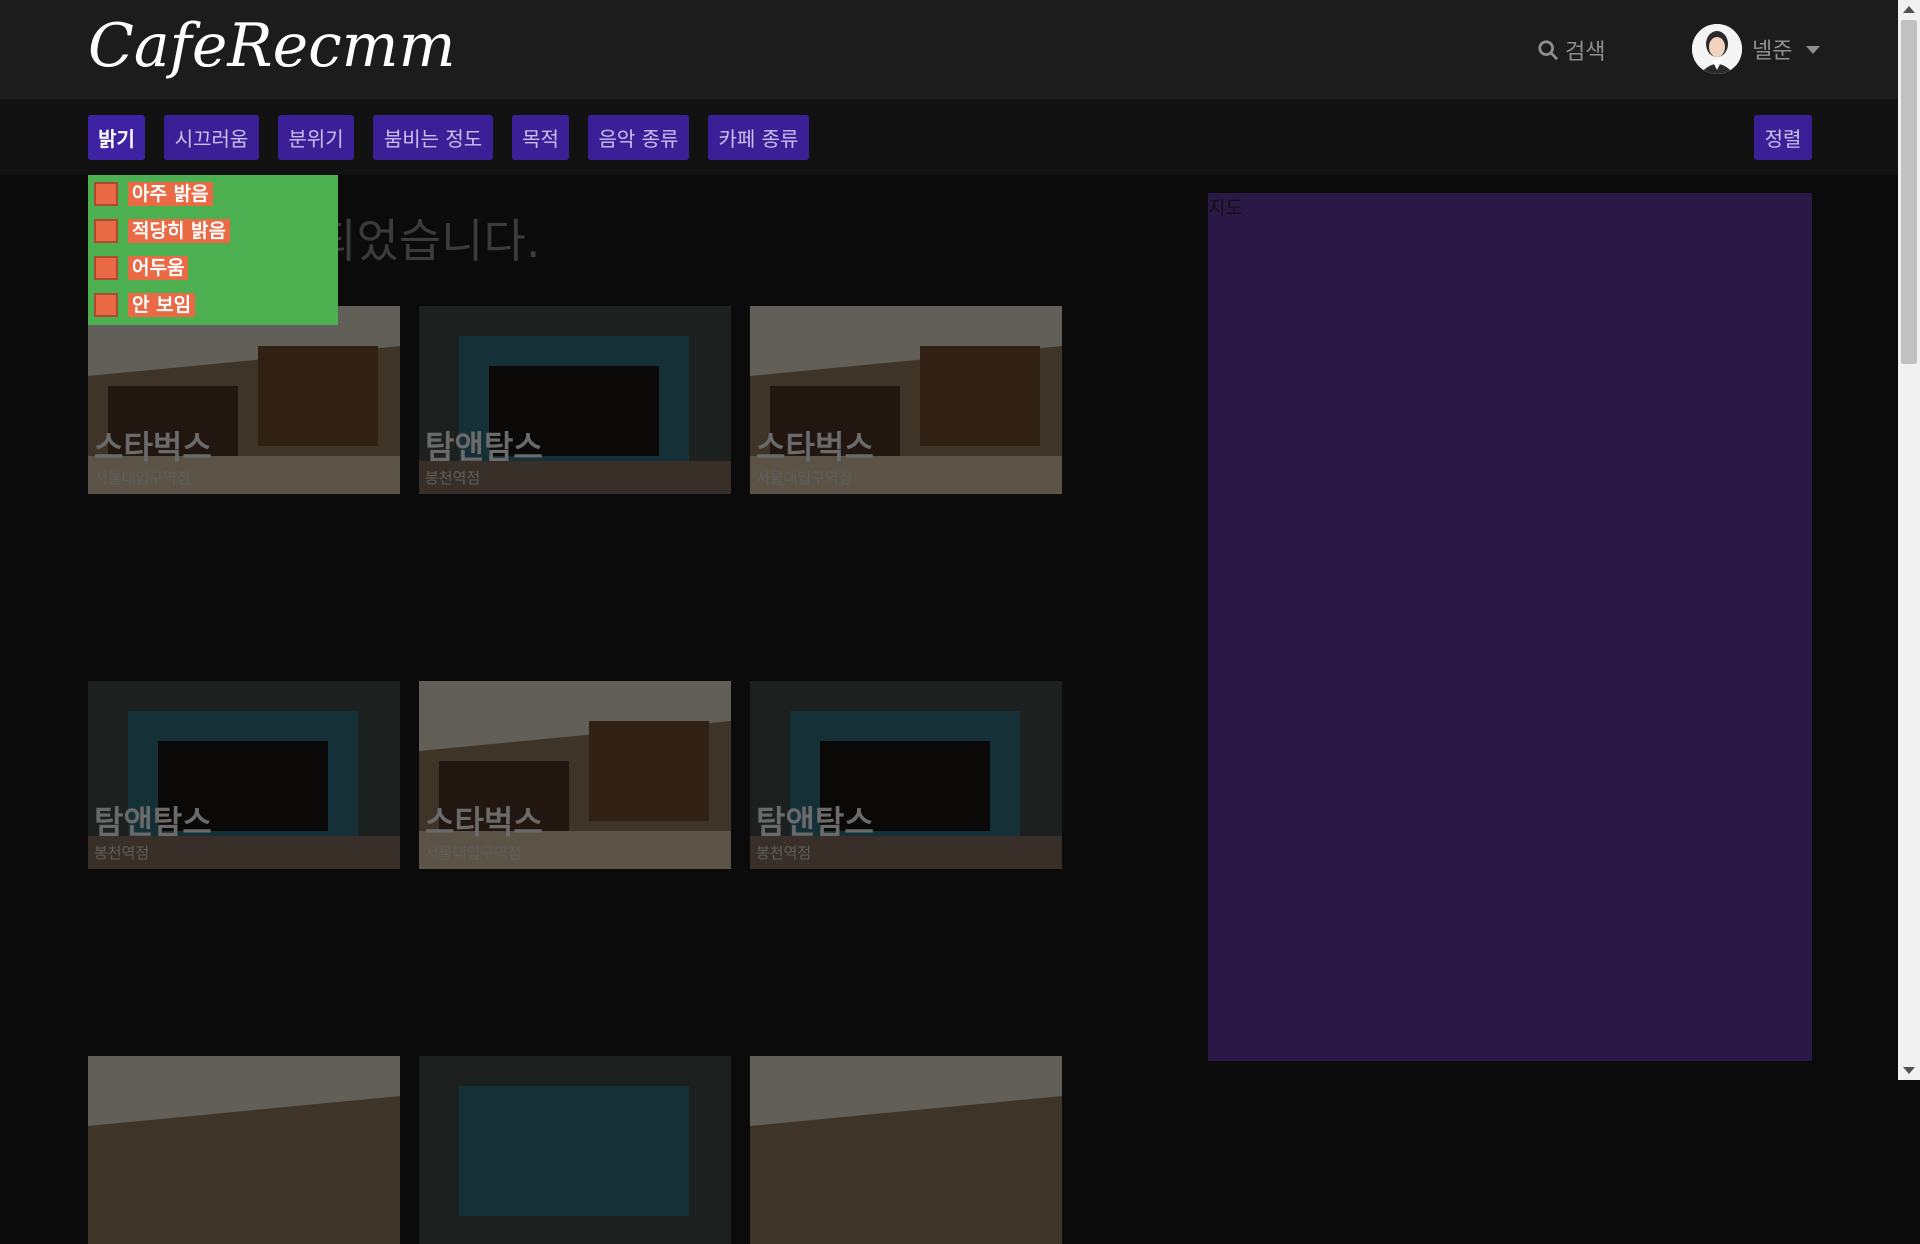  I want to click on brightness-option: 어두움, so click(141, 268).